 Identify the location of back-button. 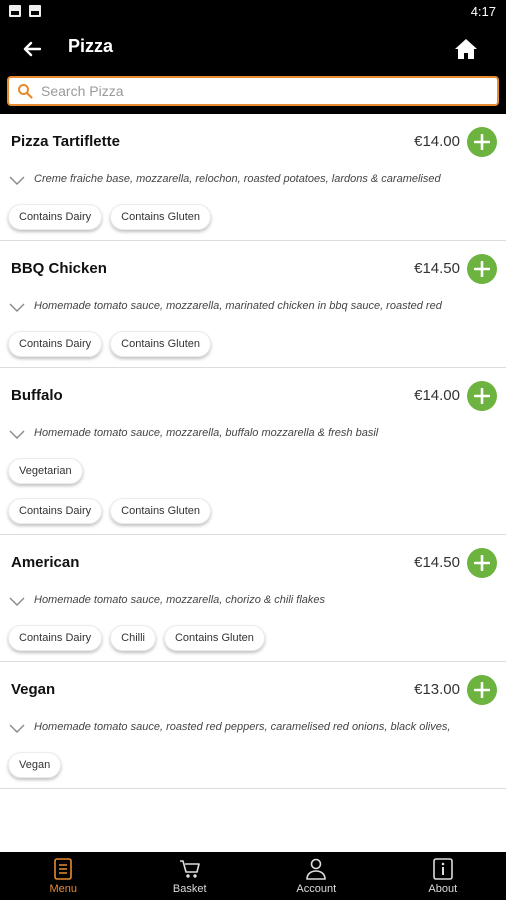
(32, 49).